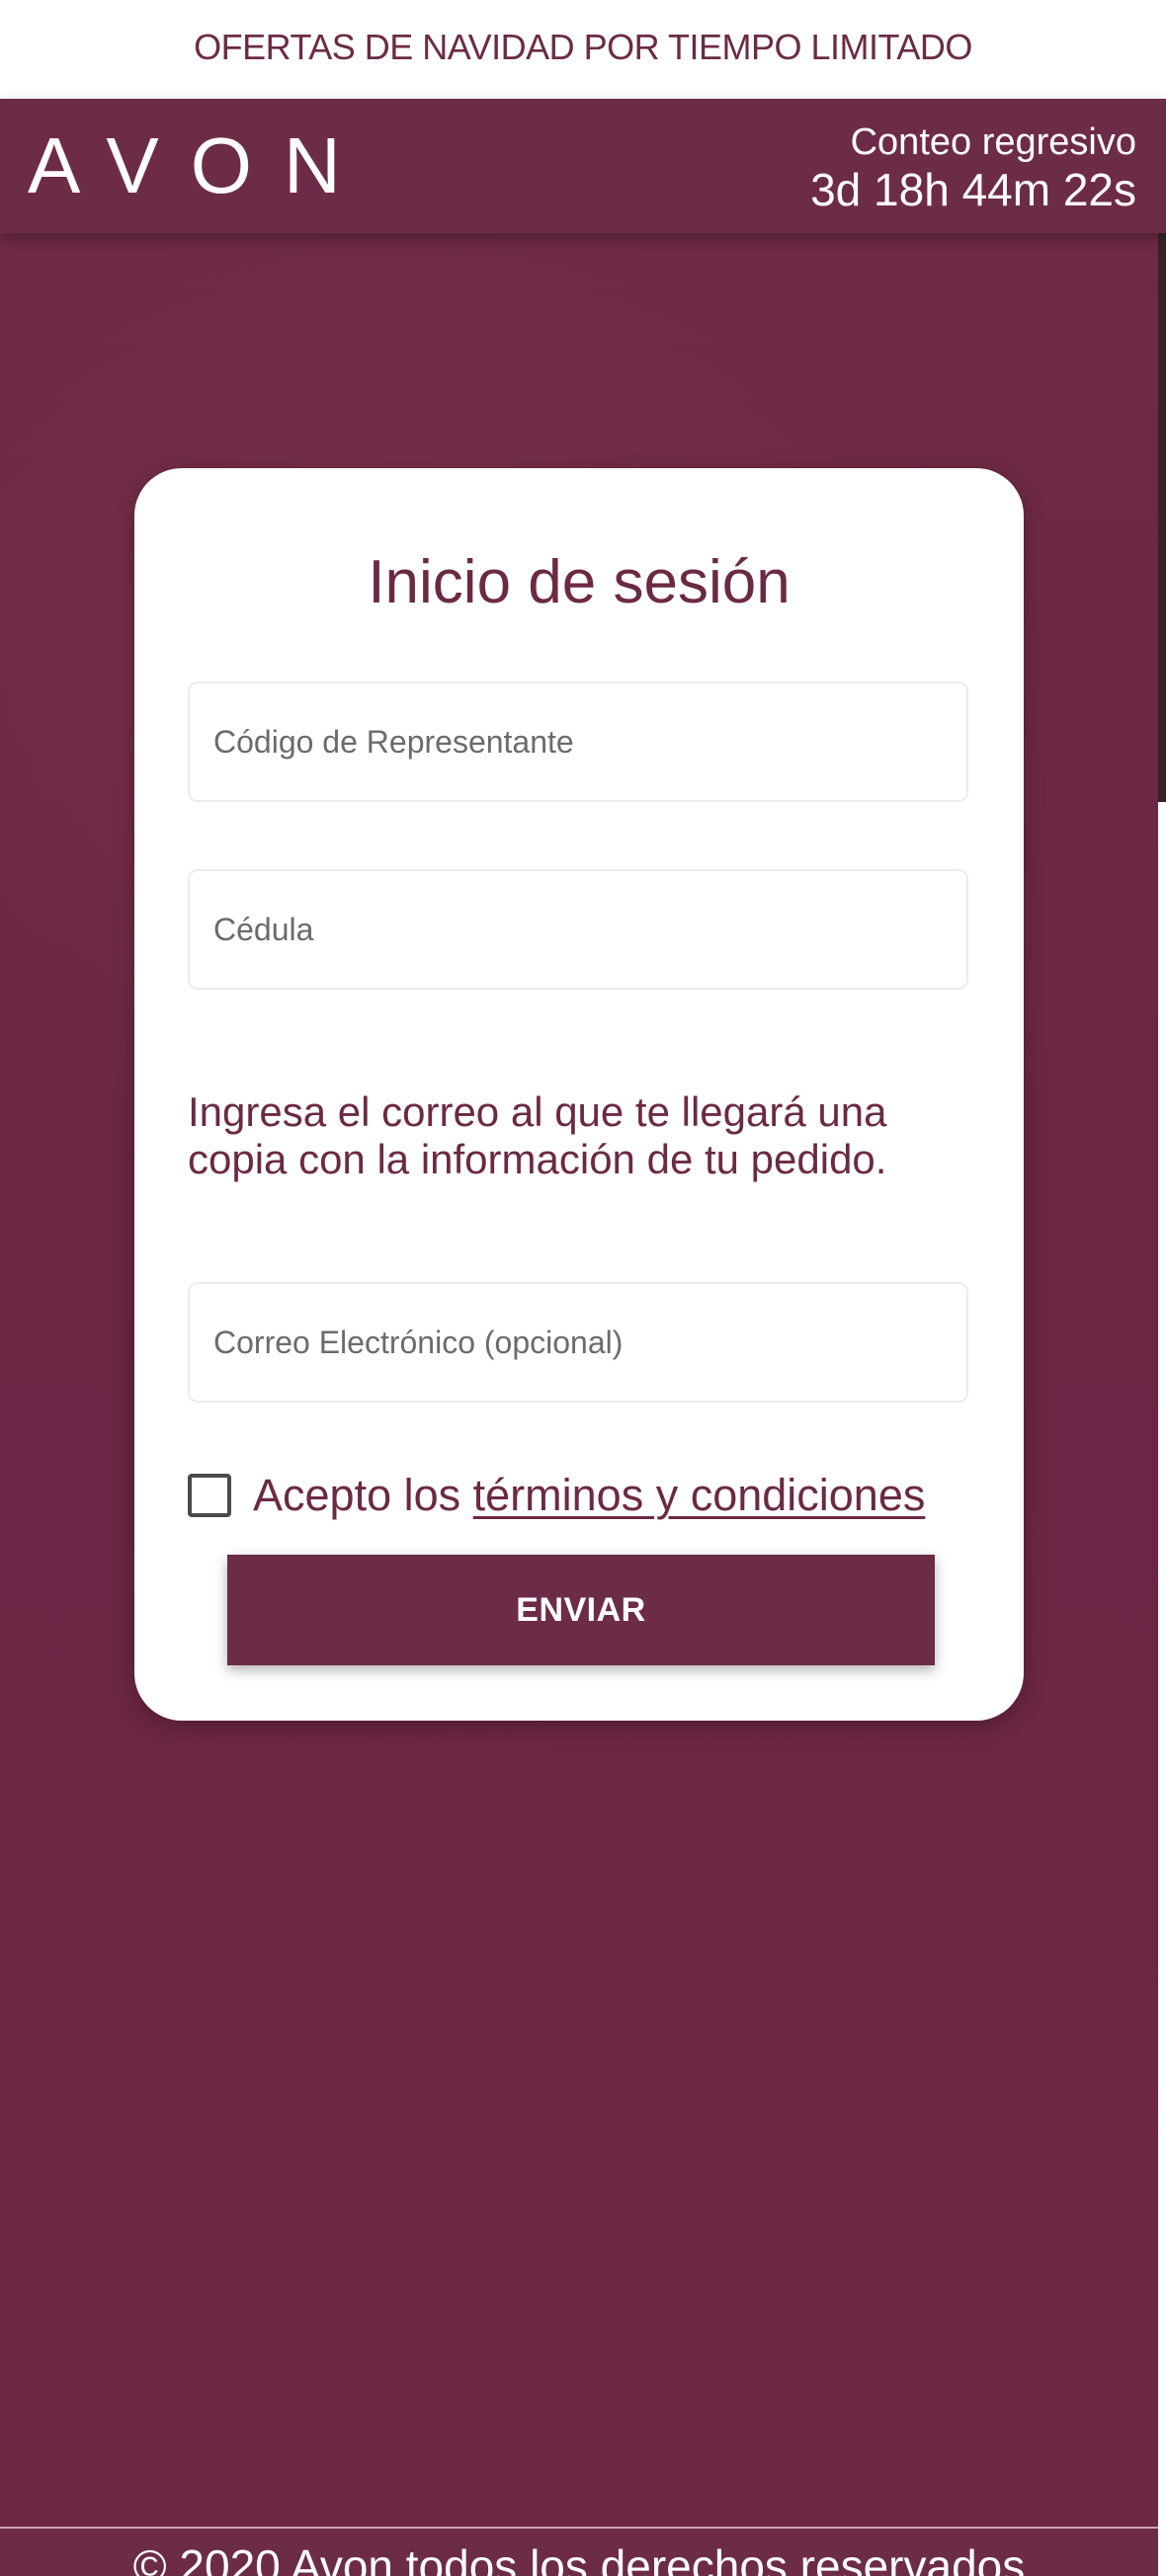  Describe the element at coordinates (1162, 1689) in the screenshot. I see `edge-strip-light` at that location.